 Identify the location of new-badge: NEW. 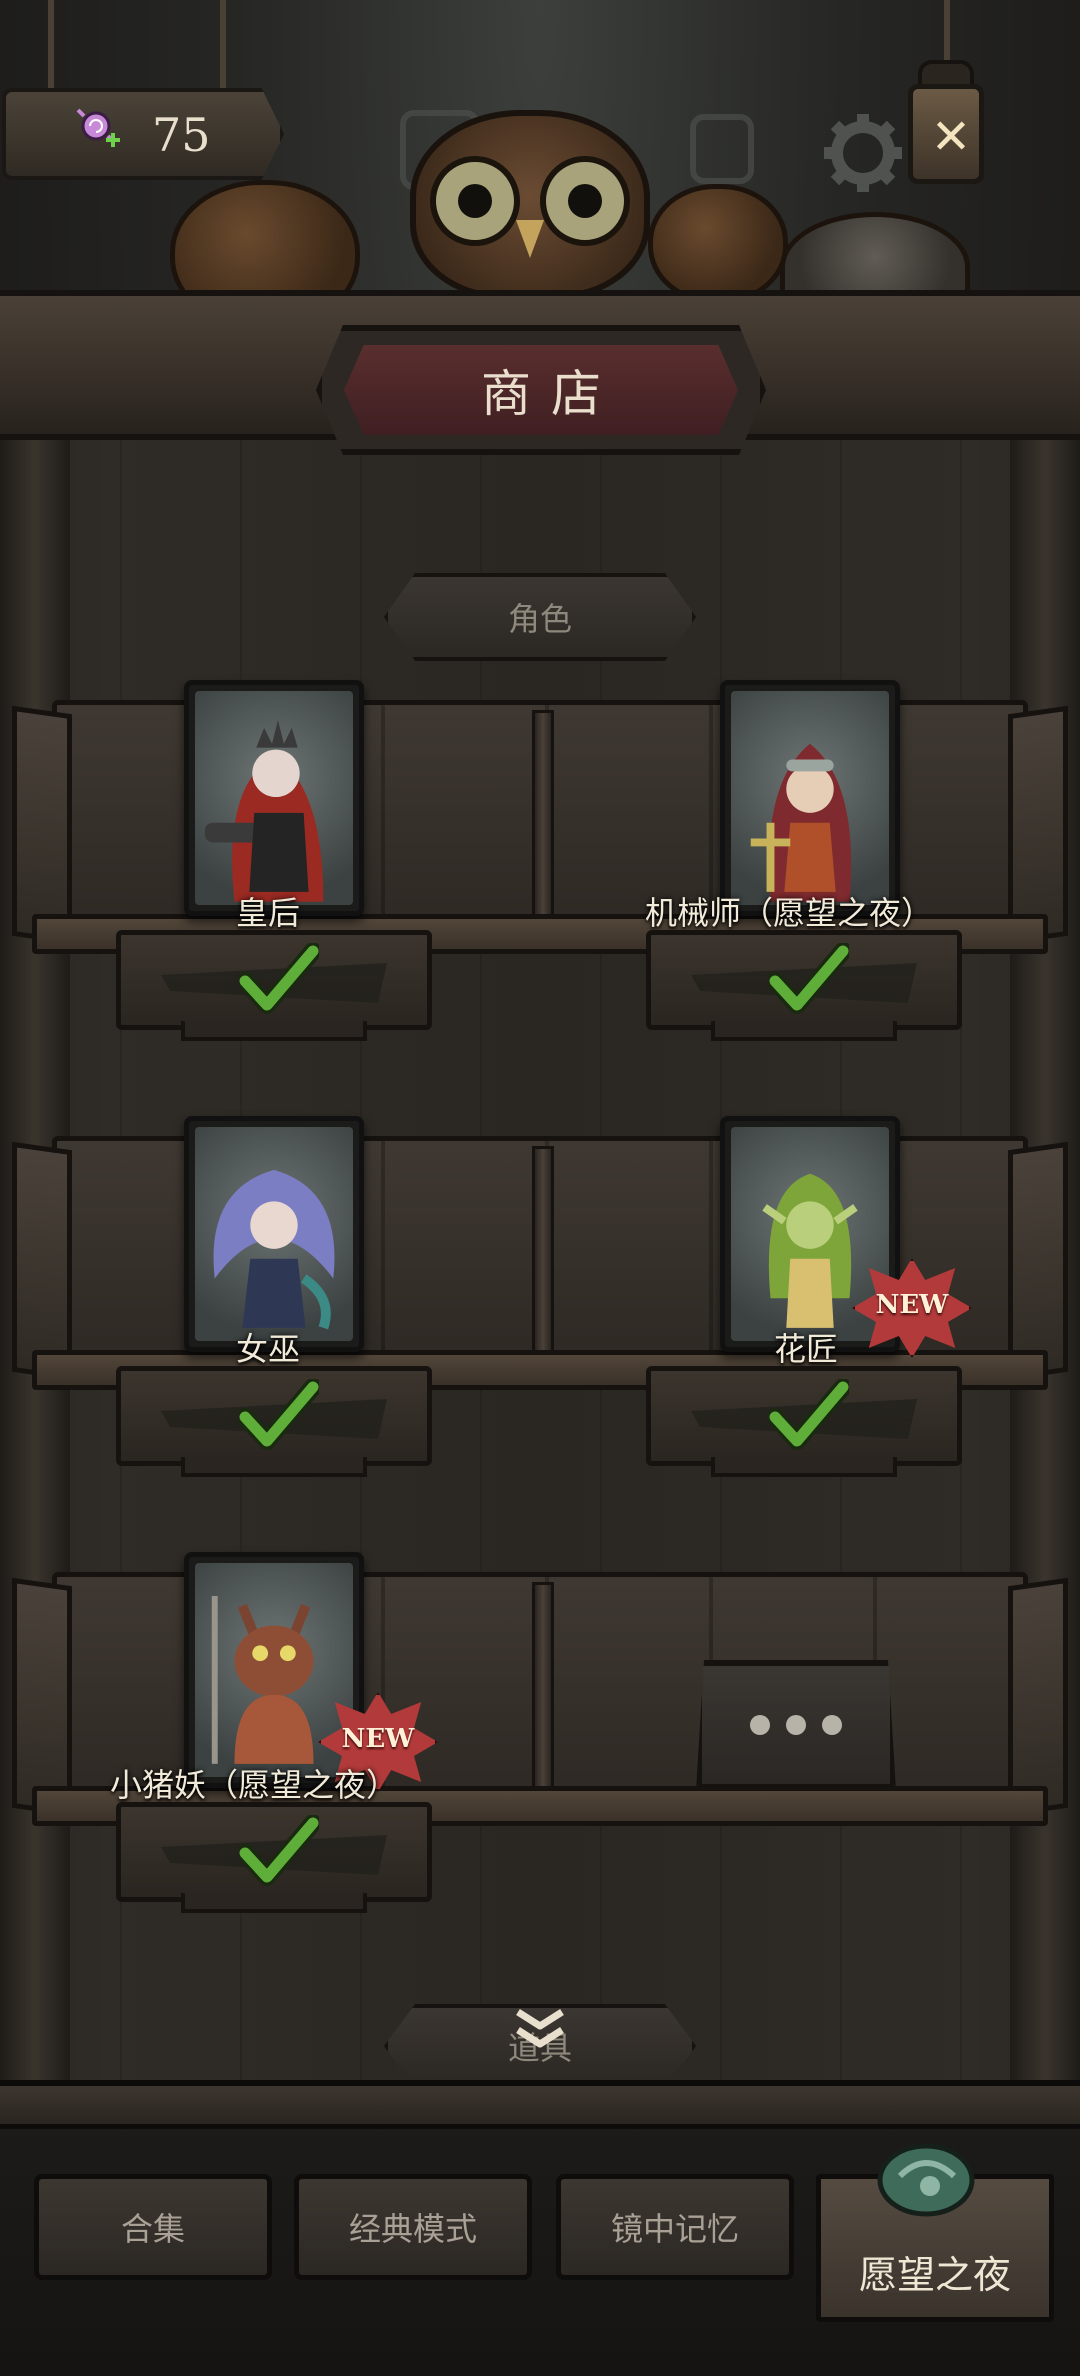
(912, 1308).